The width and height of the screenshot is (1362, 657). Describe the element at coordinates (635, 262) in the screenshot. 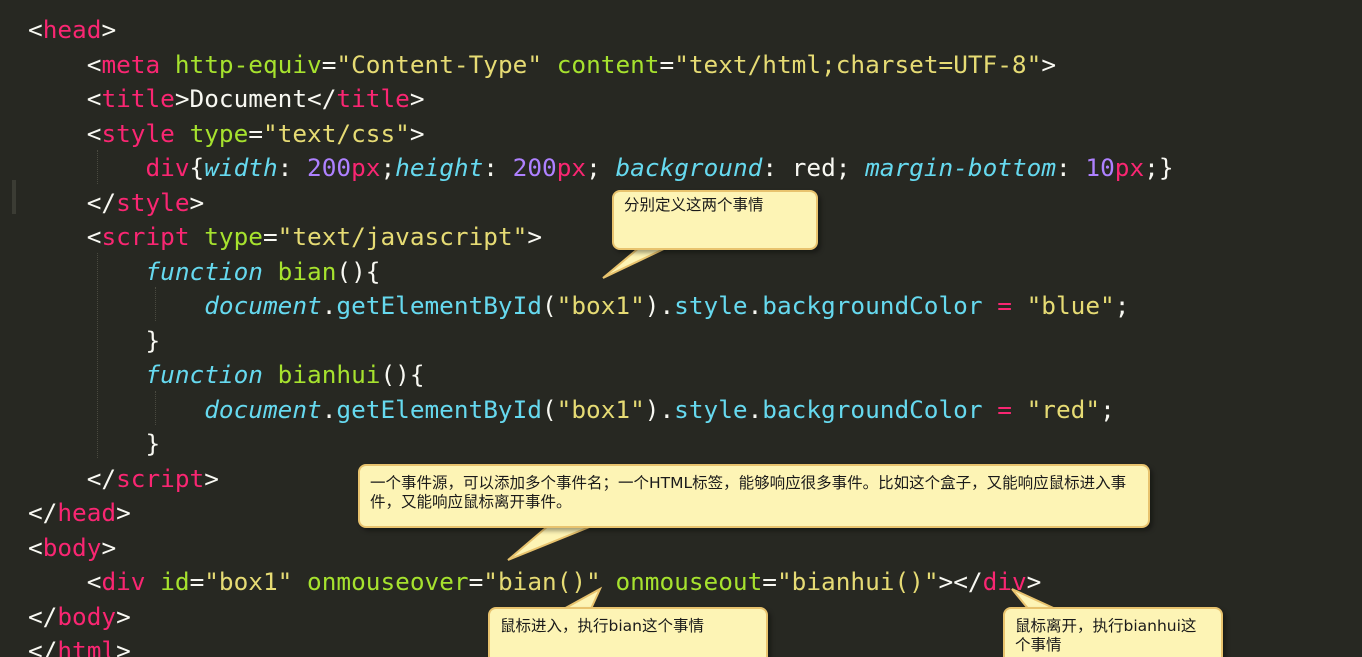

I see `define-events-pointer` at that location.